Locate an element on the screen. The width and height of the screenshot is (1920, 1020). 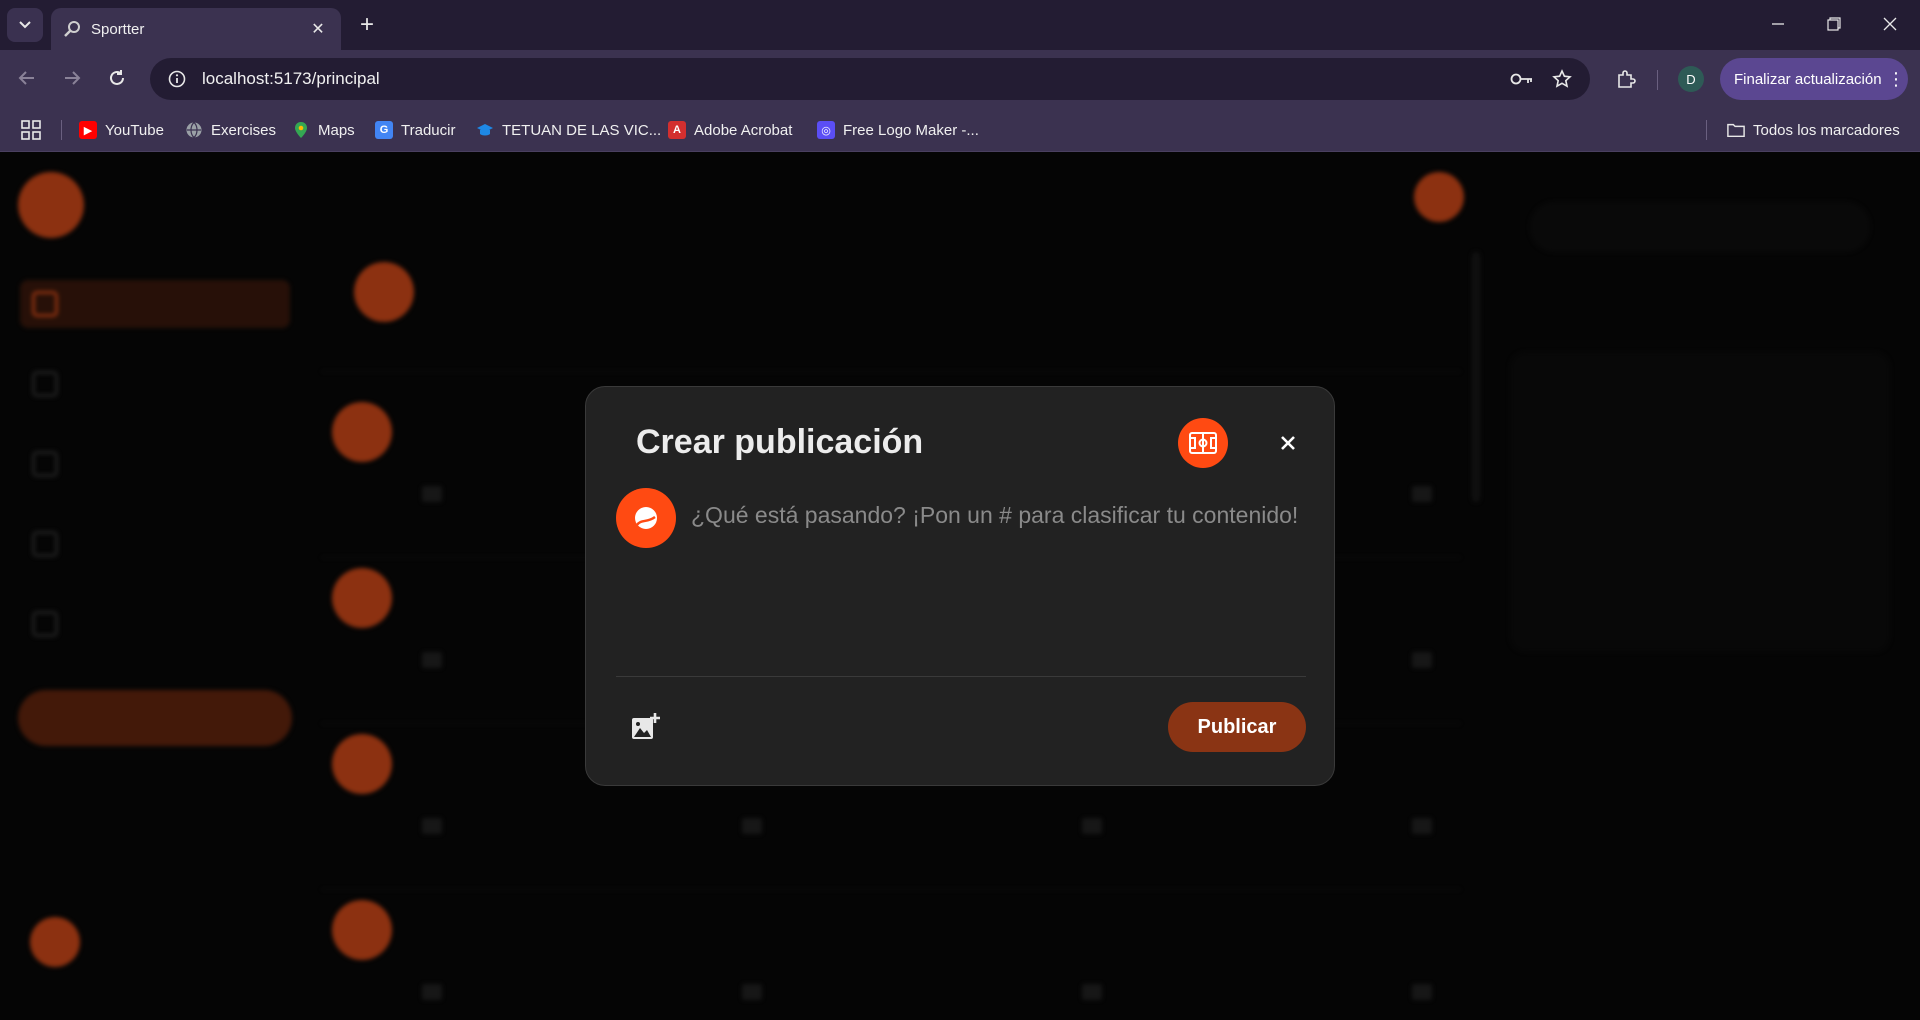
avatar is located at coordinates (646, 518).